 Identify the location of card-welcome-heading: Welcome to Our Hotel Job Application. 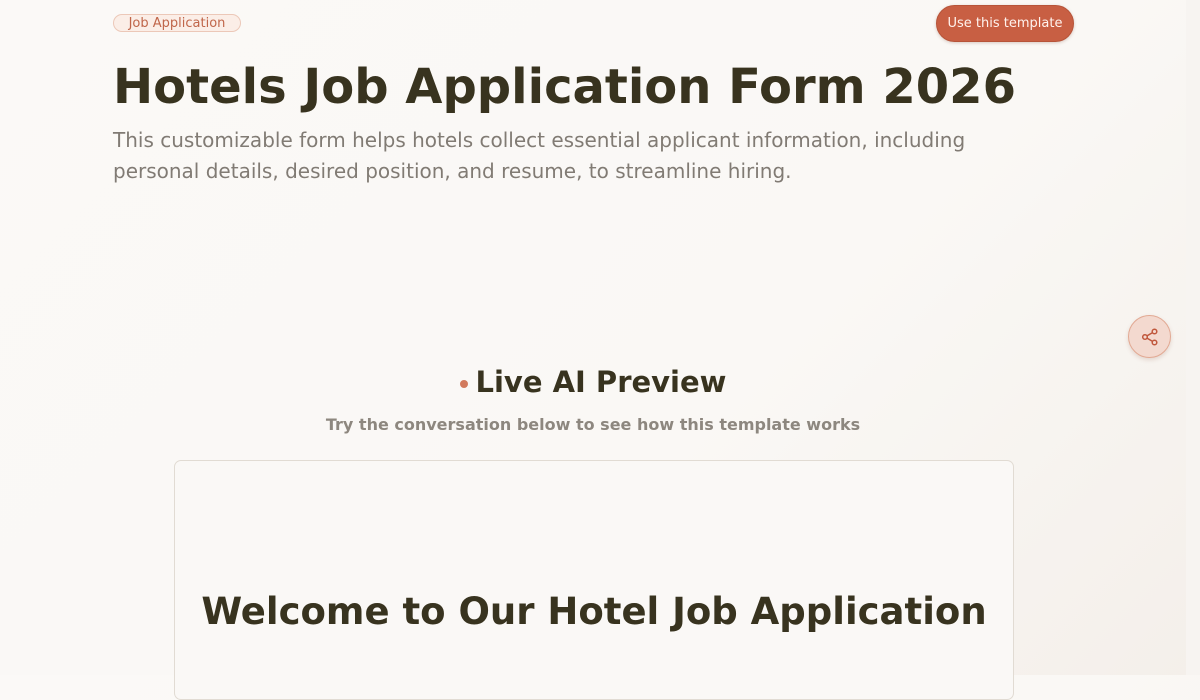
(594, 611).